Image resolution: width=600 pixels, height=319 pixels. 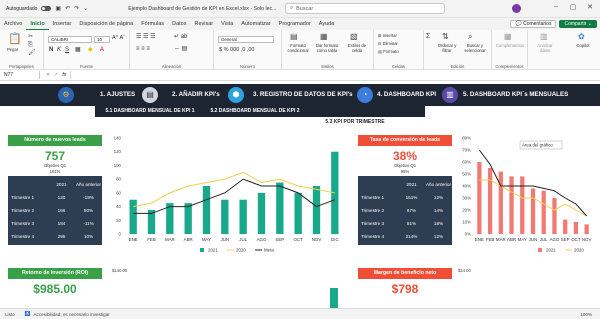 I want to click on window-close-button: ✕, so click(x=590, y=7).